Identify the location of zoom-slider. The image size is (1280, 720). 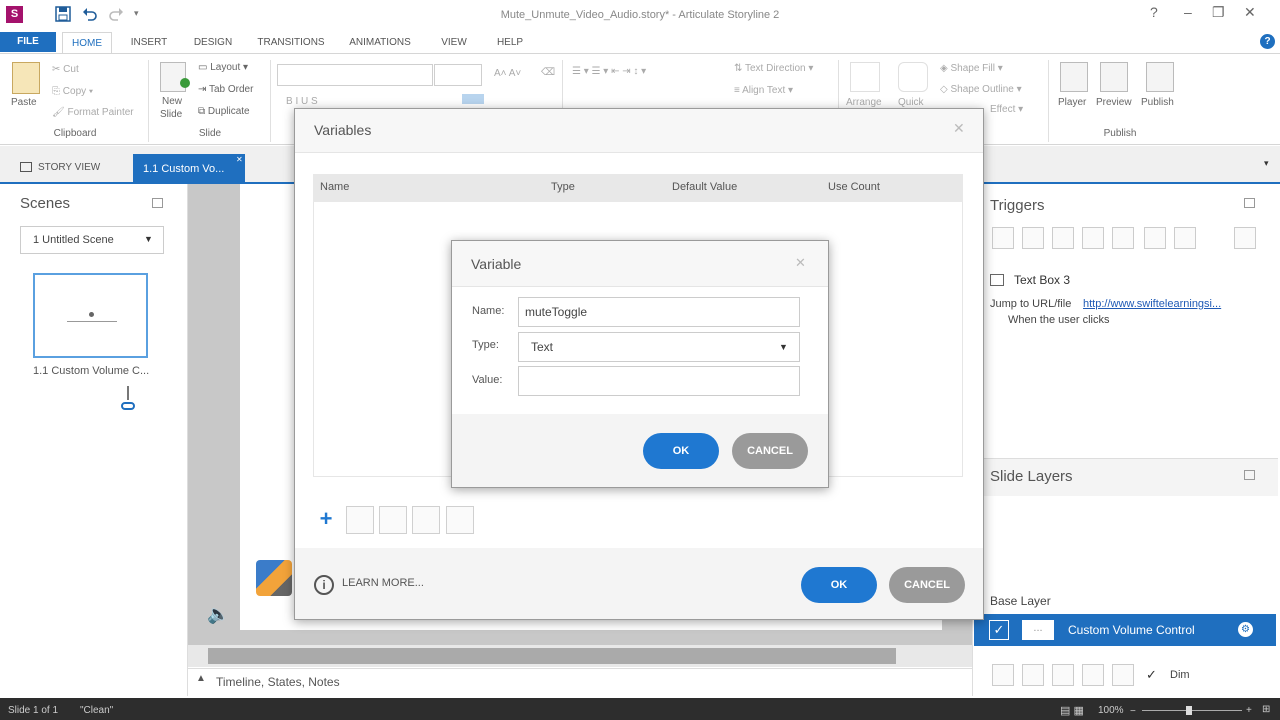
(1192, 710).